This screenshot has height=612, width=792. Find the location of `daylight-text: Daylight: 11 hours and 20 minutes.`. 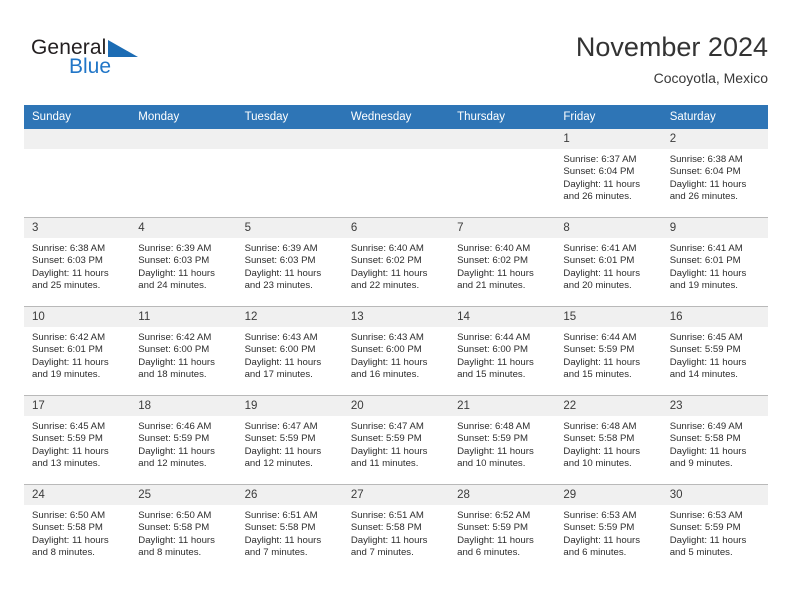

daylight-text: Daylight: 11 hours and 20 minutes. is located at coordinates (602, 279).